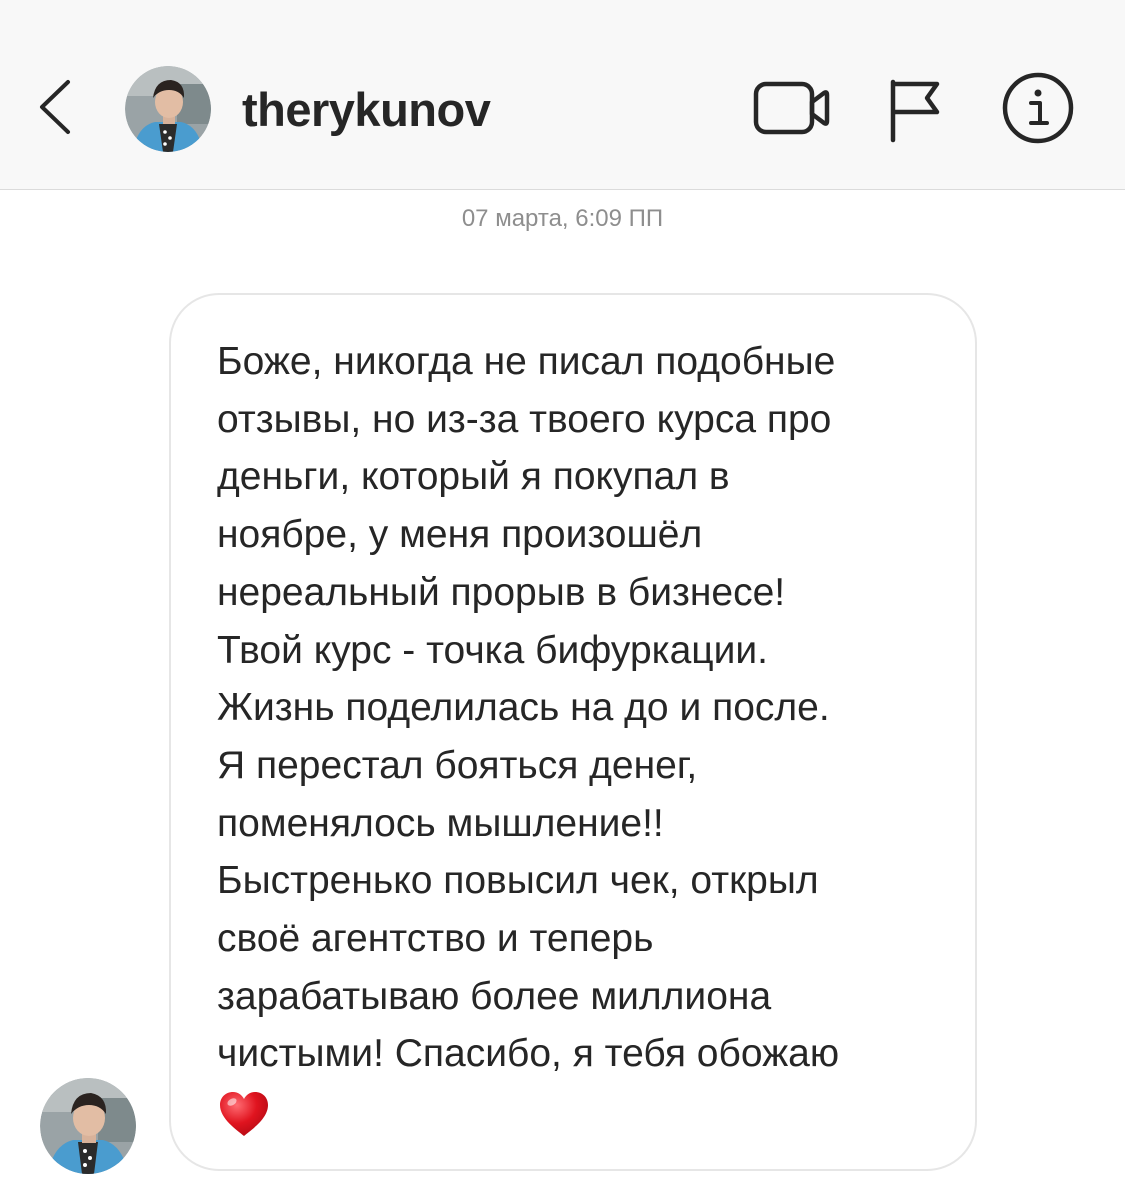 This screenshot has width=1125, height=1183. I want to click on message-line: Я перестал бояться денег,, so click(457, 765).